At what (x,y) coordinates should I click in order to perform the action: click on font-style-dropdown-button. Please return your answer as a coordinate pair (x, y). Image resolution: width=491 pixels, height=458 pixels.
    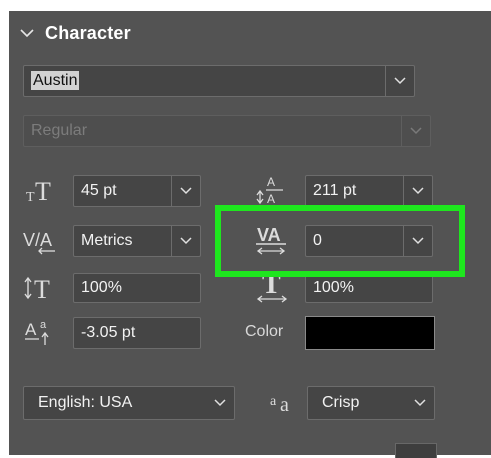
    Looking at the image, I should click on (415, 131).